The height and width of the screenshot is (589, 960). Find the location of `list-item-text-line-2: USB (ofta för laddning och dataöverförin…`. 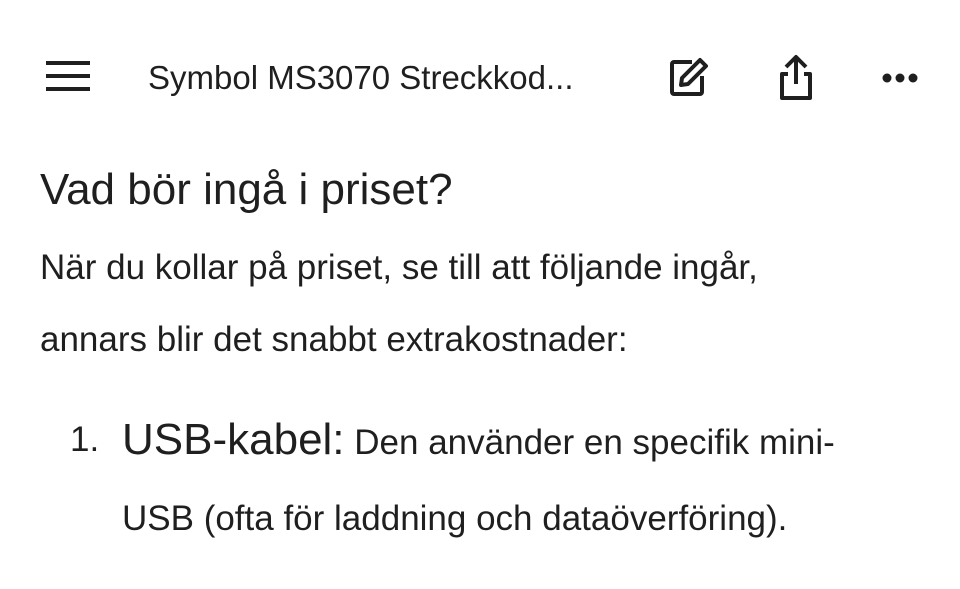

list-item-text-line-2: USB (ofta för laddning och dataöverförin… is located at coordinates (455, 518).